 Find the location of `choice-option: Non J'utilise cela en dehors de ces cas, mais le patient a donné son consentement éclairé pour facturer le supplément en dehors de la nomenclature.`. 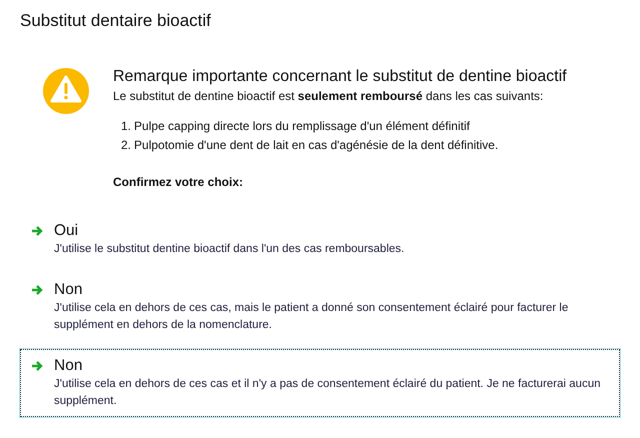

choice-option: Non J'utilise cela en dehors de ces cas, mais le patient a donné son consentement éclairé pour facturer le supplément en dehors de la nomenclature. is located at coordinates (320, 307).